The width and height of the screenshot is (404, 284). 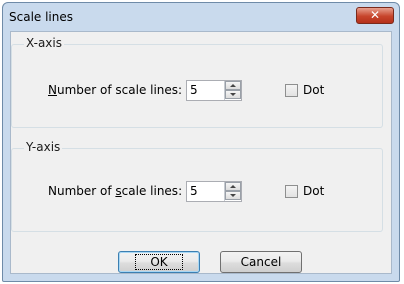 I want to click on cancel-button: Cancel, so click(x=261, y=262).